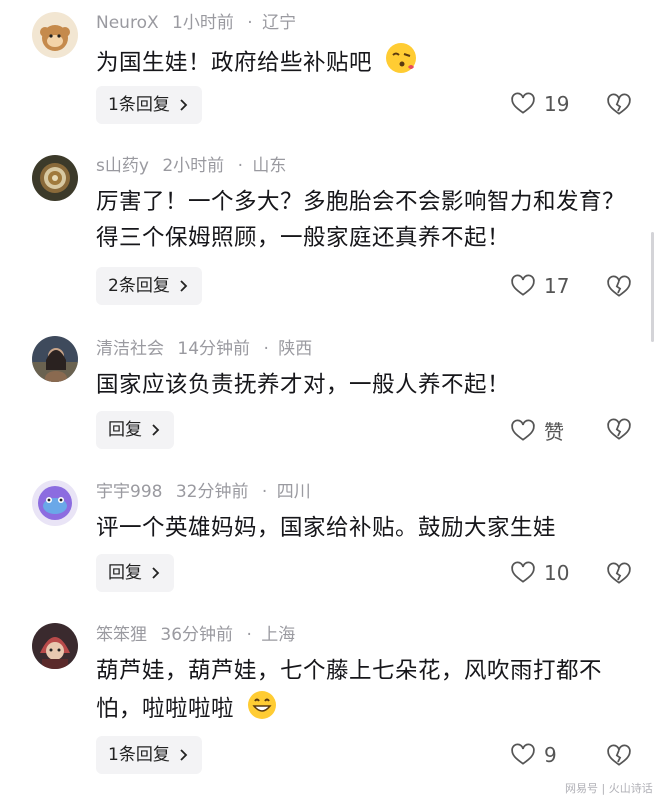 The image size is (660, 802). What do you see at coordinates (557, 286) in the screenshot?
I see `like-count: 17` at bounding box center [557, 286].